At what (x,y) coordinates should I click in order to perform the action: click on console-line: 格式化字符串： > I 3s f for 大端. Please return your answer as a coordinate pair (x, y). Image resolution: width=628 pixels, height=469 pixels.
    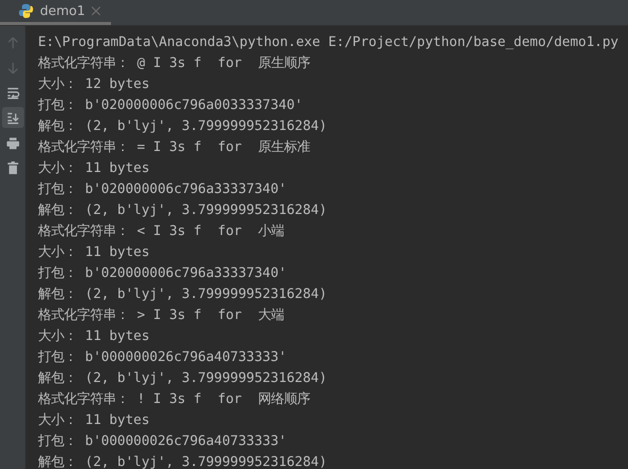
    Looking at the image, I should click on (161, 315).